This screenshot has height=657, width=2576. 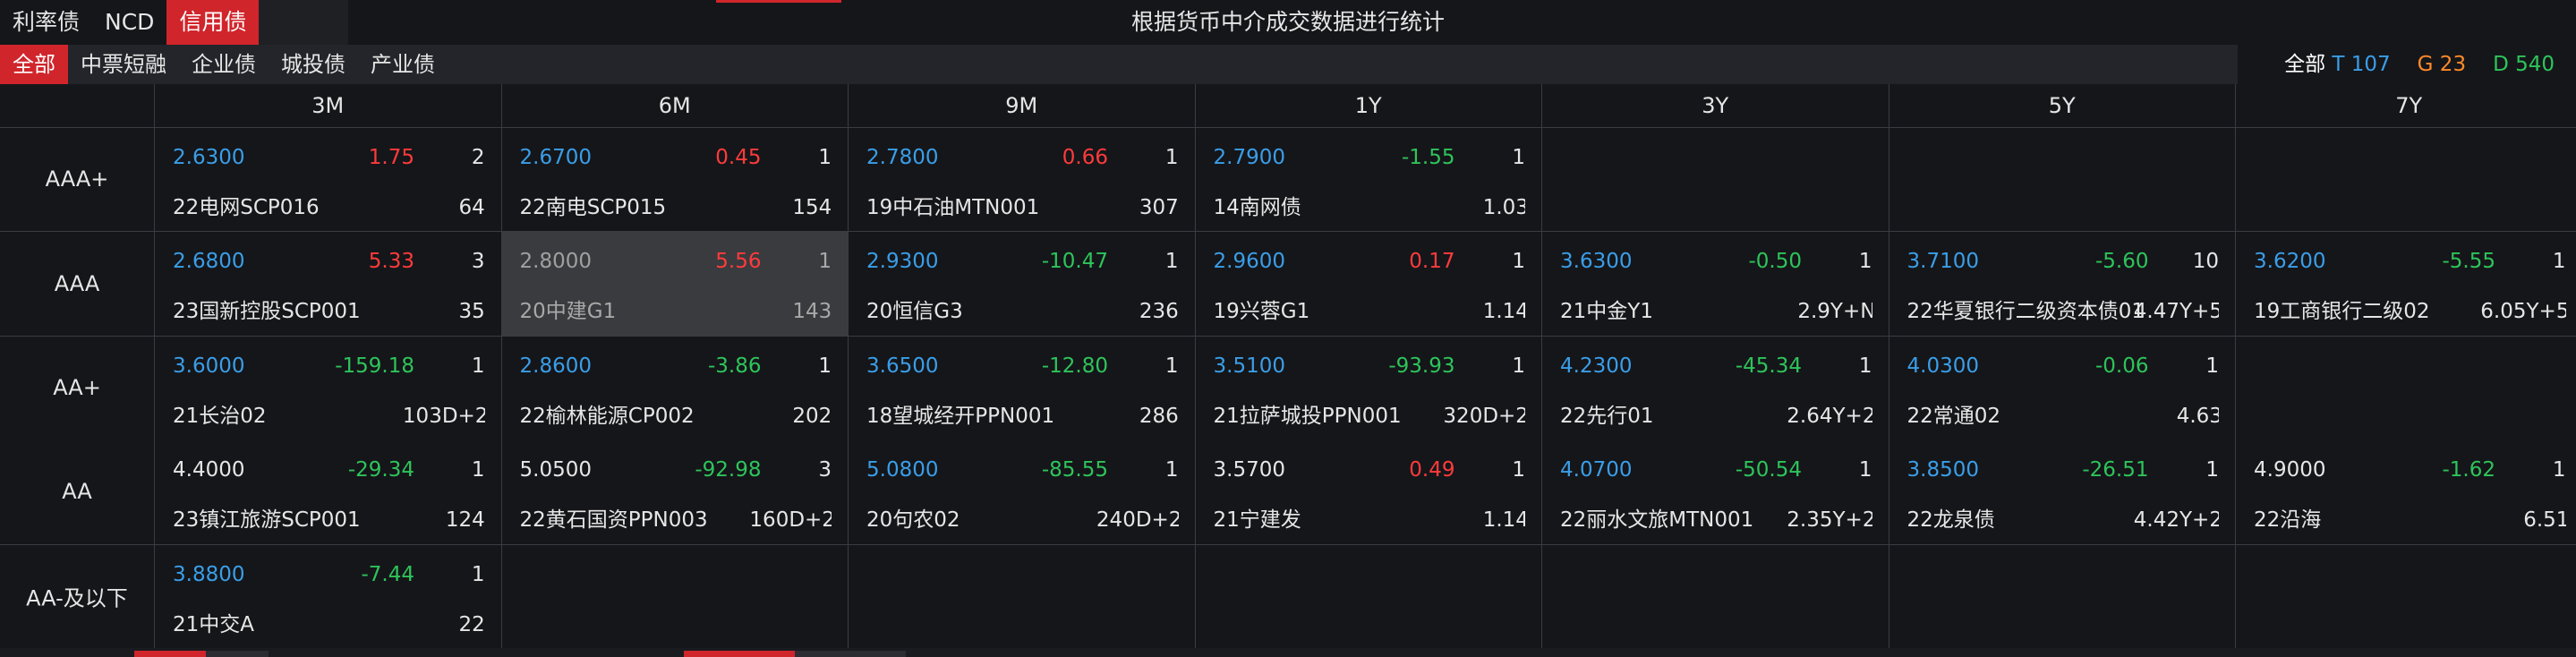 I want to click on quote-cell: 4.2300 -45.34 1 22先行01 2.64Y+2Y, so click(x=1715, y=388).